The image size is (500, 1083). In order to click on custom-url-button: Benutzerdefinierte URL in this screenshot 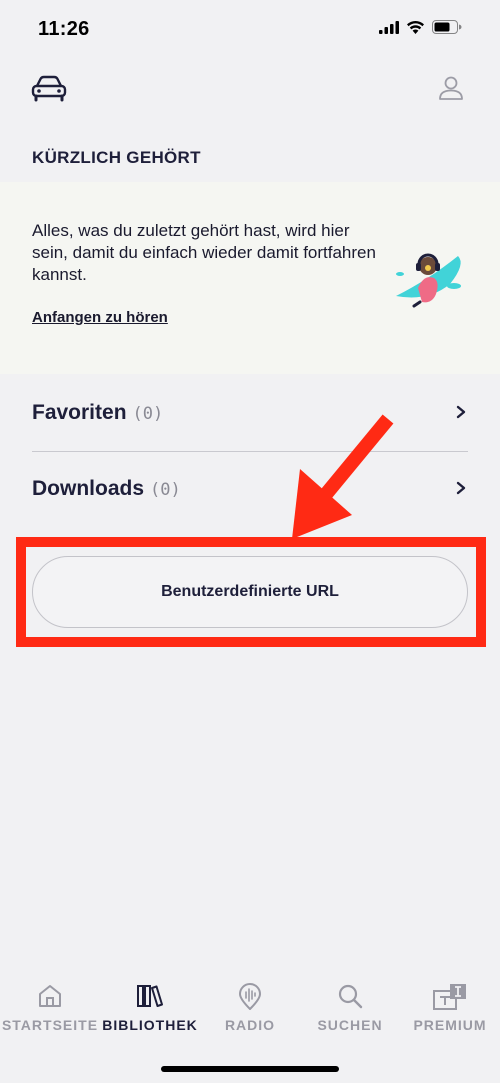, I will do `click(250, 592)`.